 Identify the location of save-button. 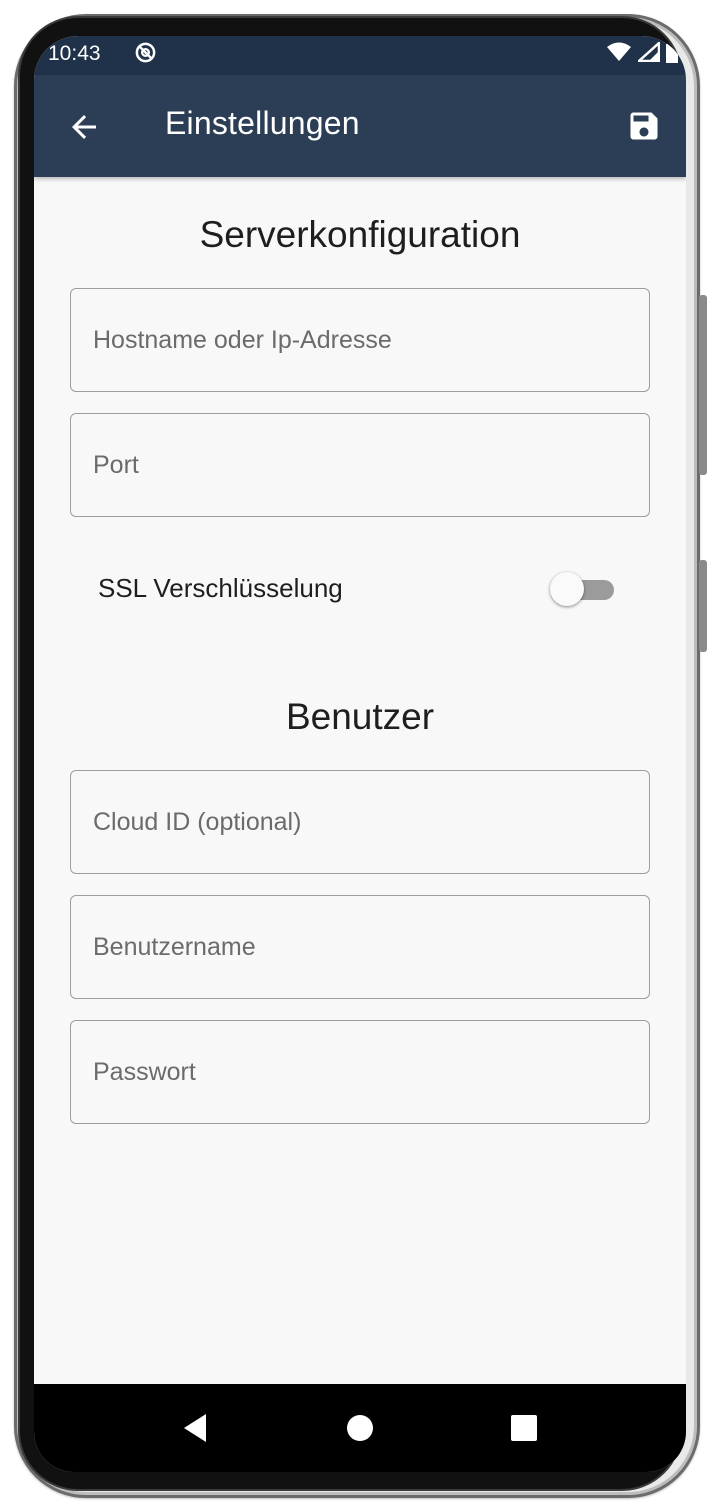
(644, 126).